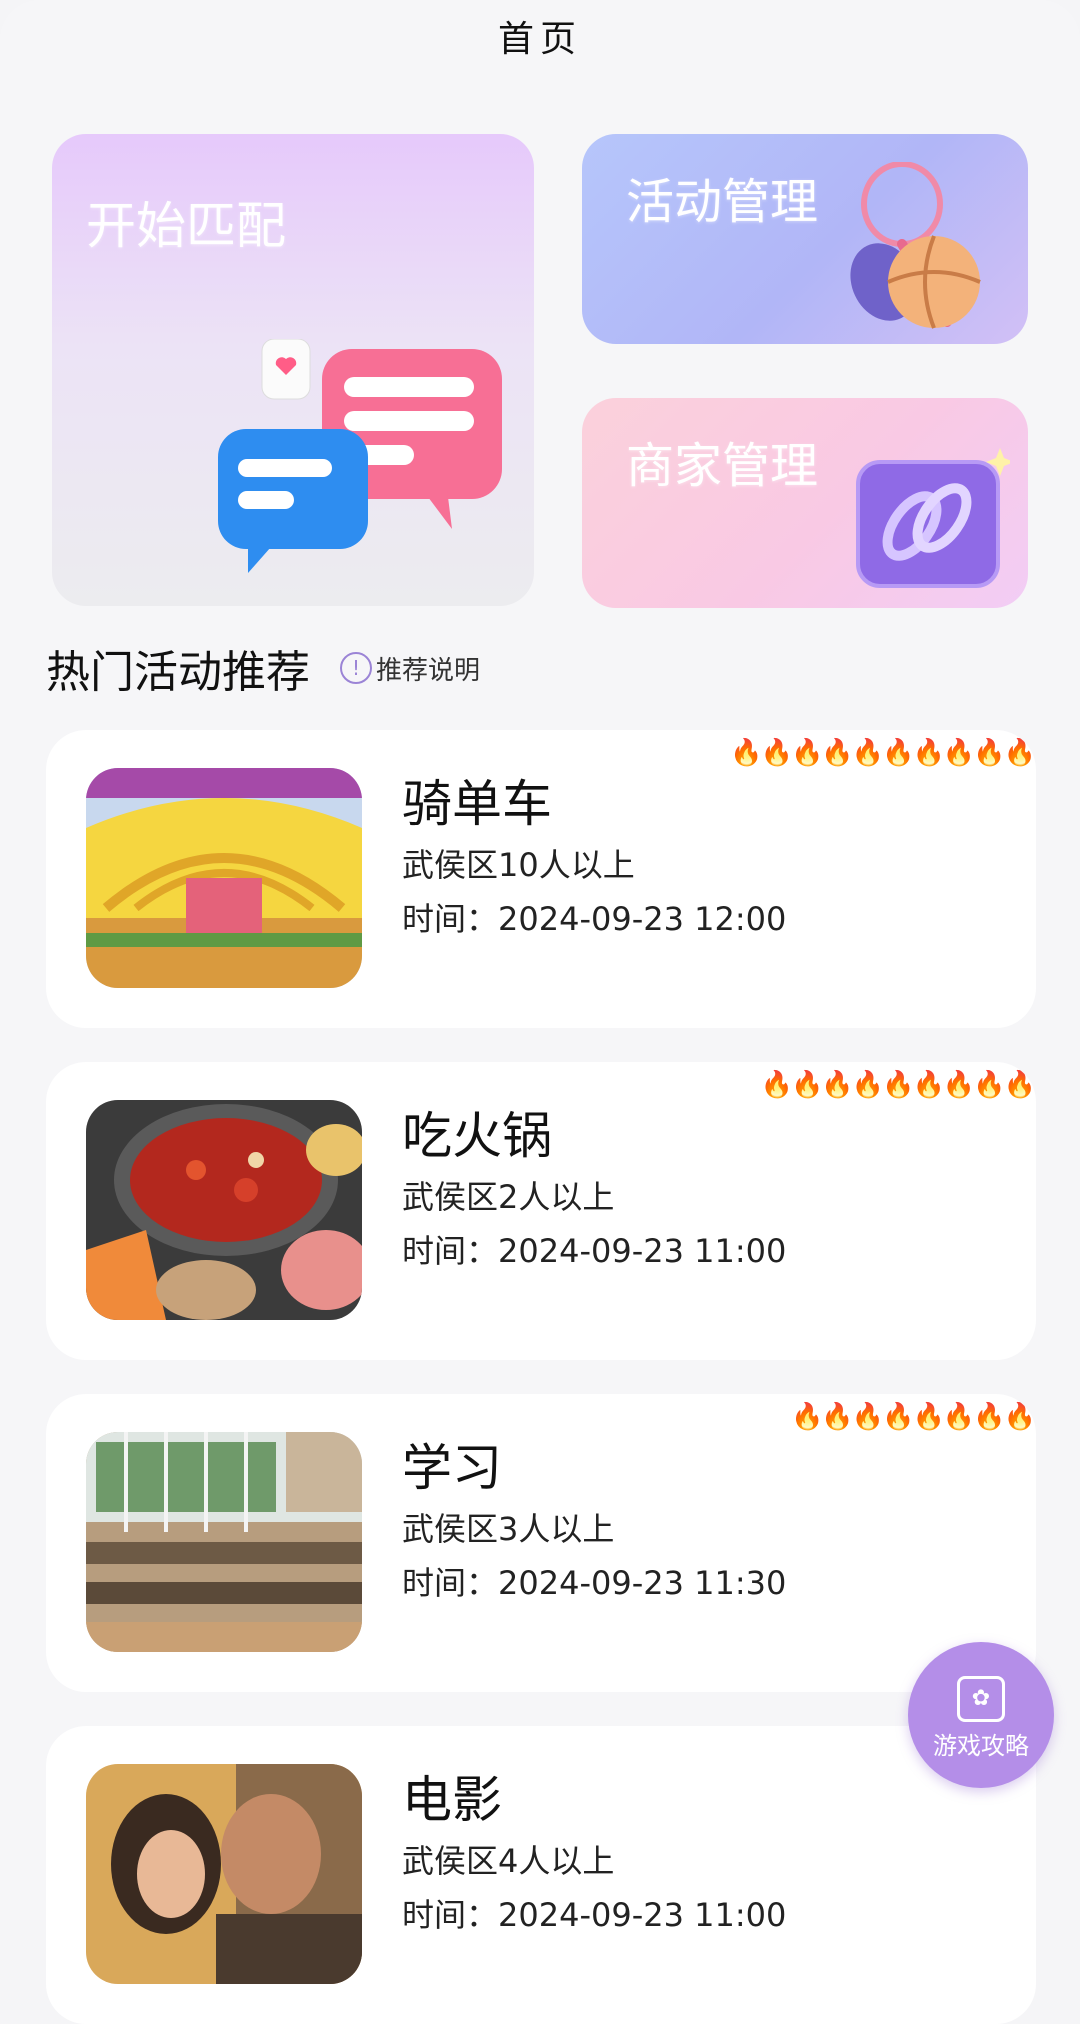  I want to click on library-photo, so click(224, 1542).